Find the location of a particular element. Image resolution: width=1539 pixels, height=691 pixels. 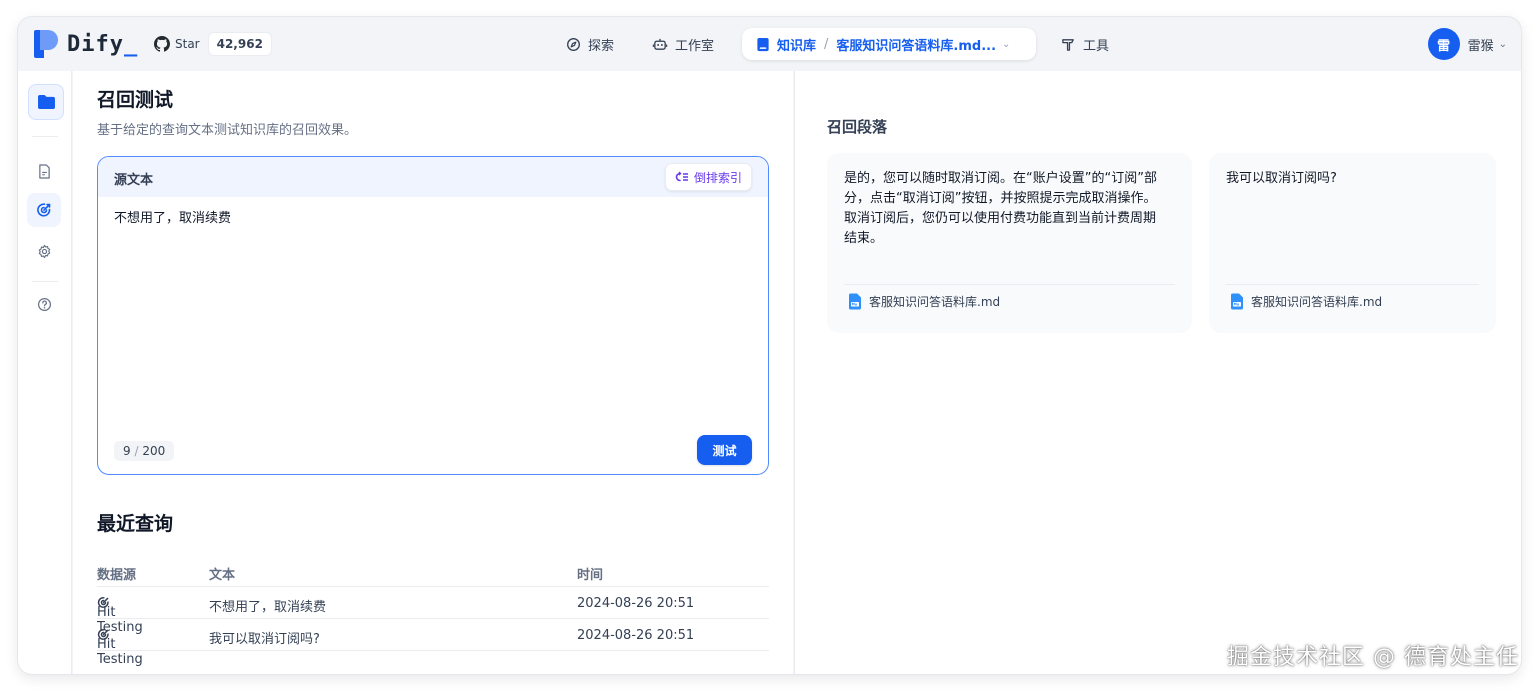

app-name: Dify is located at coordinates (95, 44).